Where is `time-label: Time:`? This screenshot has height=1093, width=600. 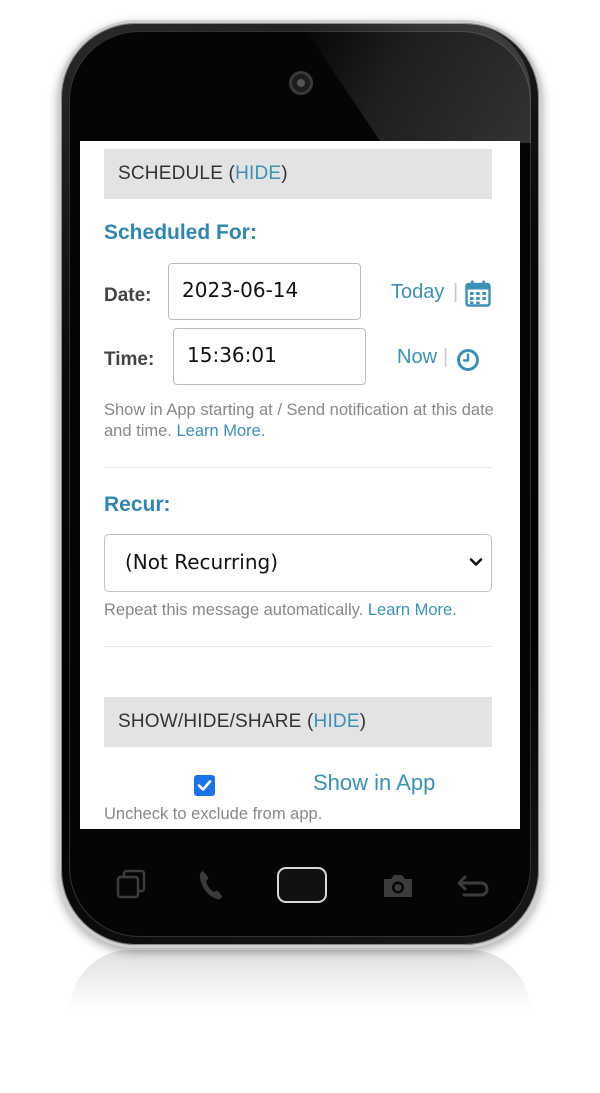 time-label: Time: is located at coordinates (129, 359).